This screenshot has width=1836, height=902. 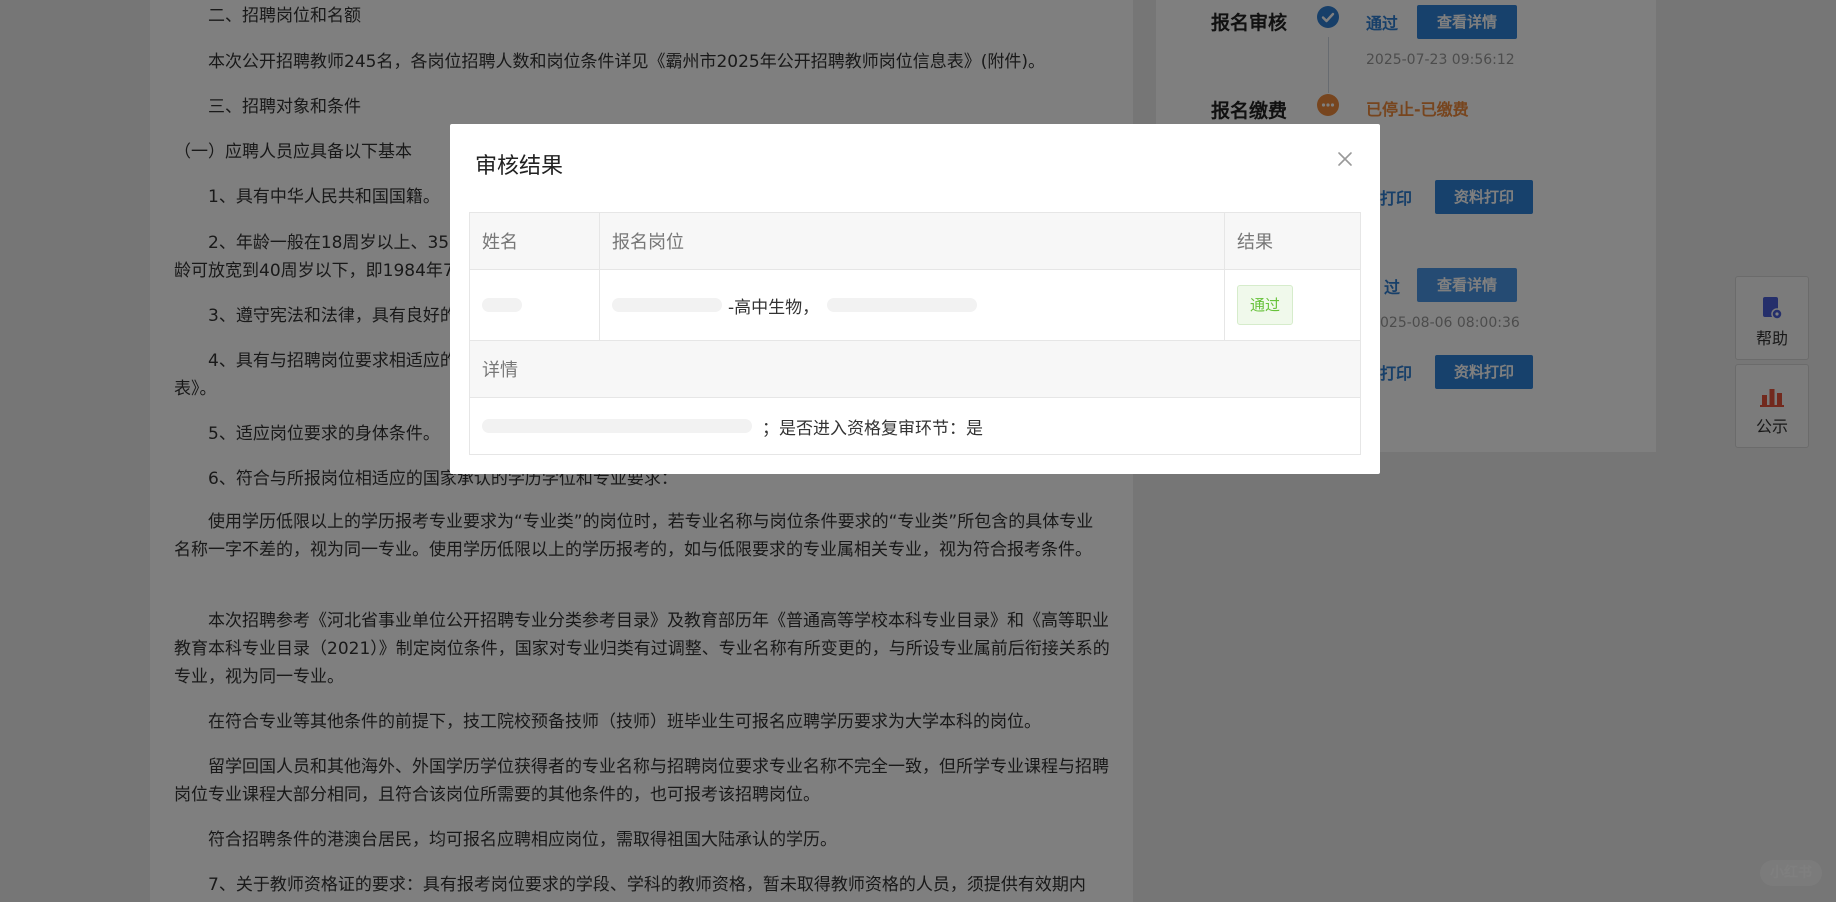 What do you see at coordinates (535, 241) in the screenshot?
I see `column-header-name: 姓名` at bounding box center [535, 241].